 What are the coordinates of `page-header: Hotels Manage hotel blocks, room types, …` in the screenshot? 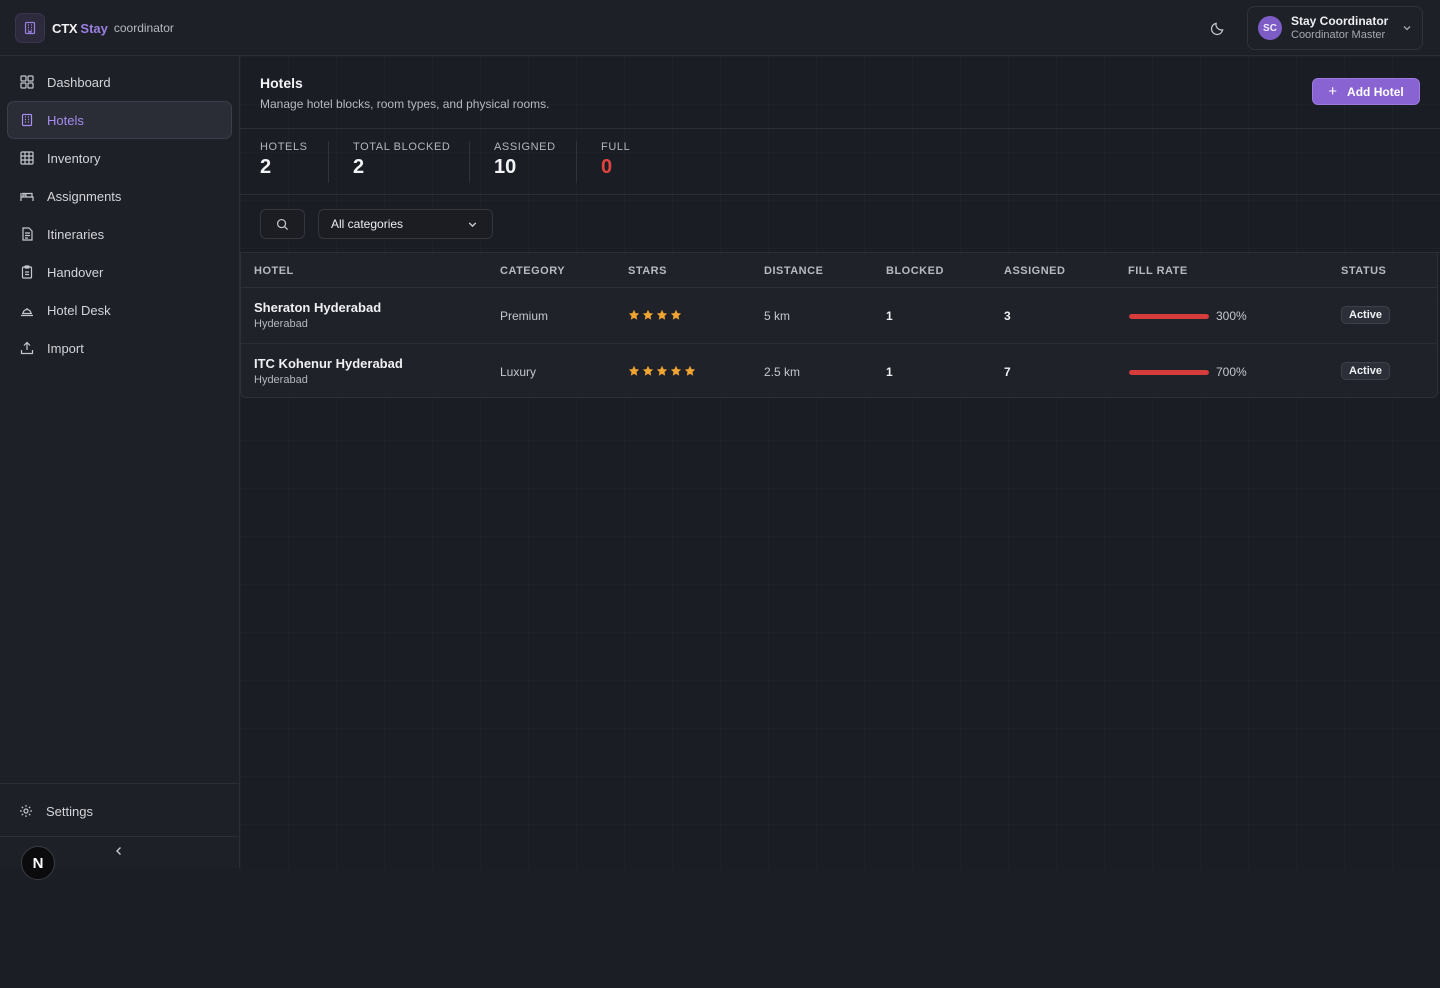 It's located at (840, 92).